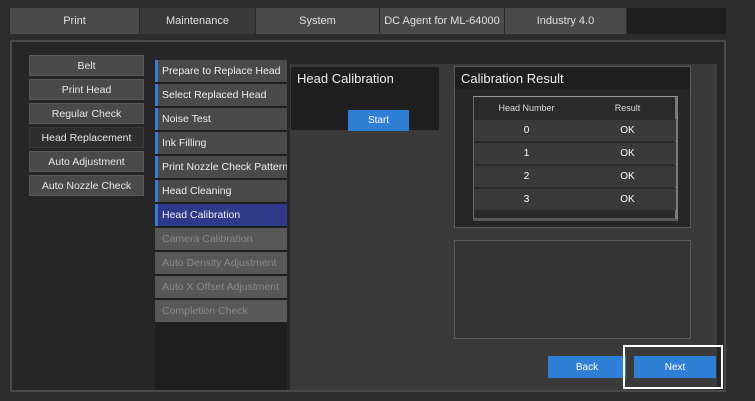 The height and width of the screenshot is (401, 755). I want to click on tab-maintenance: Maintenance, so click(198, 21).